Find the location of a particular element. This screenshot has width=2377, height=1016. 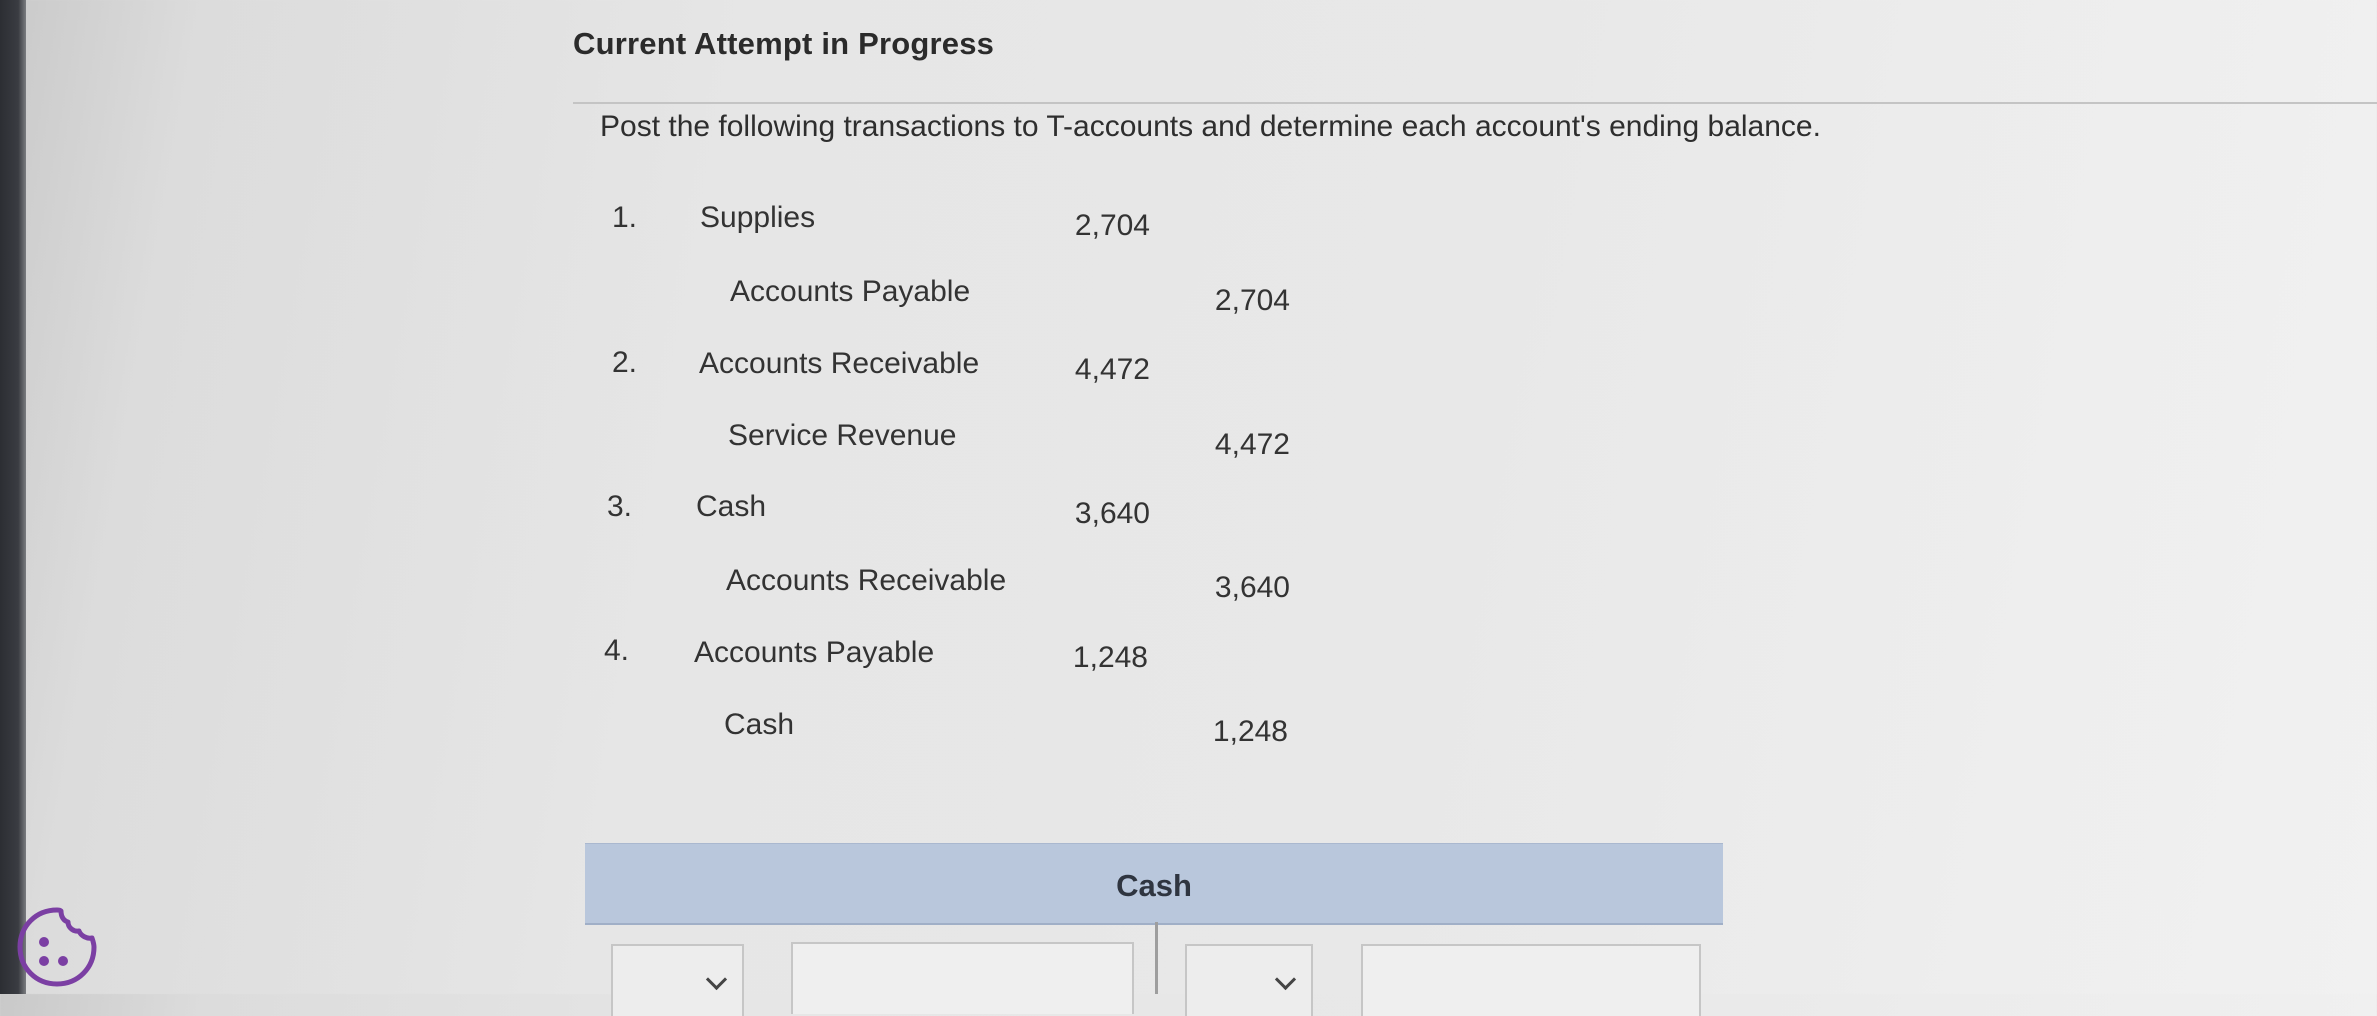

credit-account: Service Revenue is located at coordinates (842, 435).